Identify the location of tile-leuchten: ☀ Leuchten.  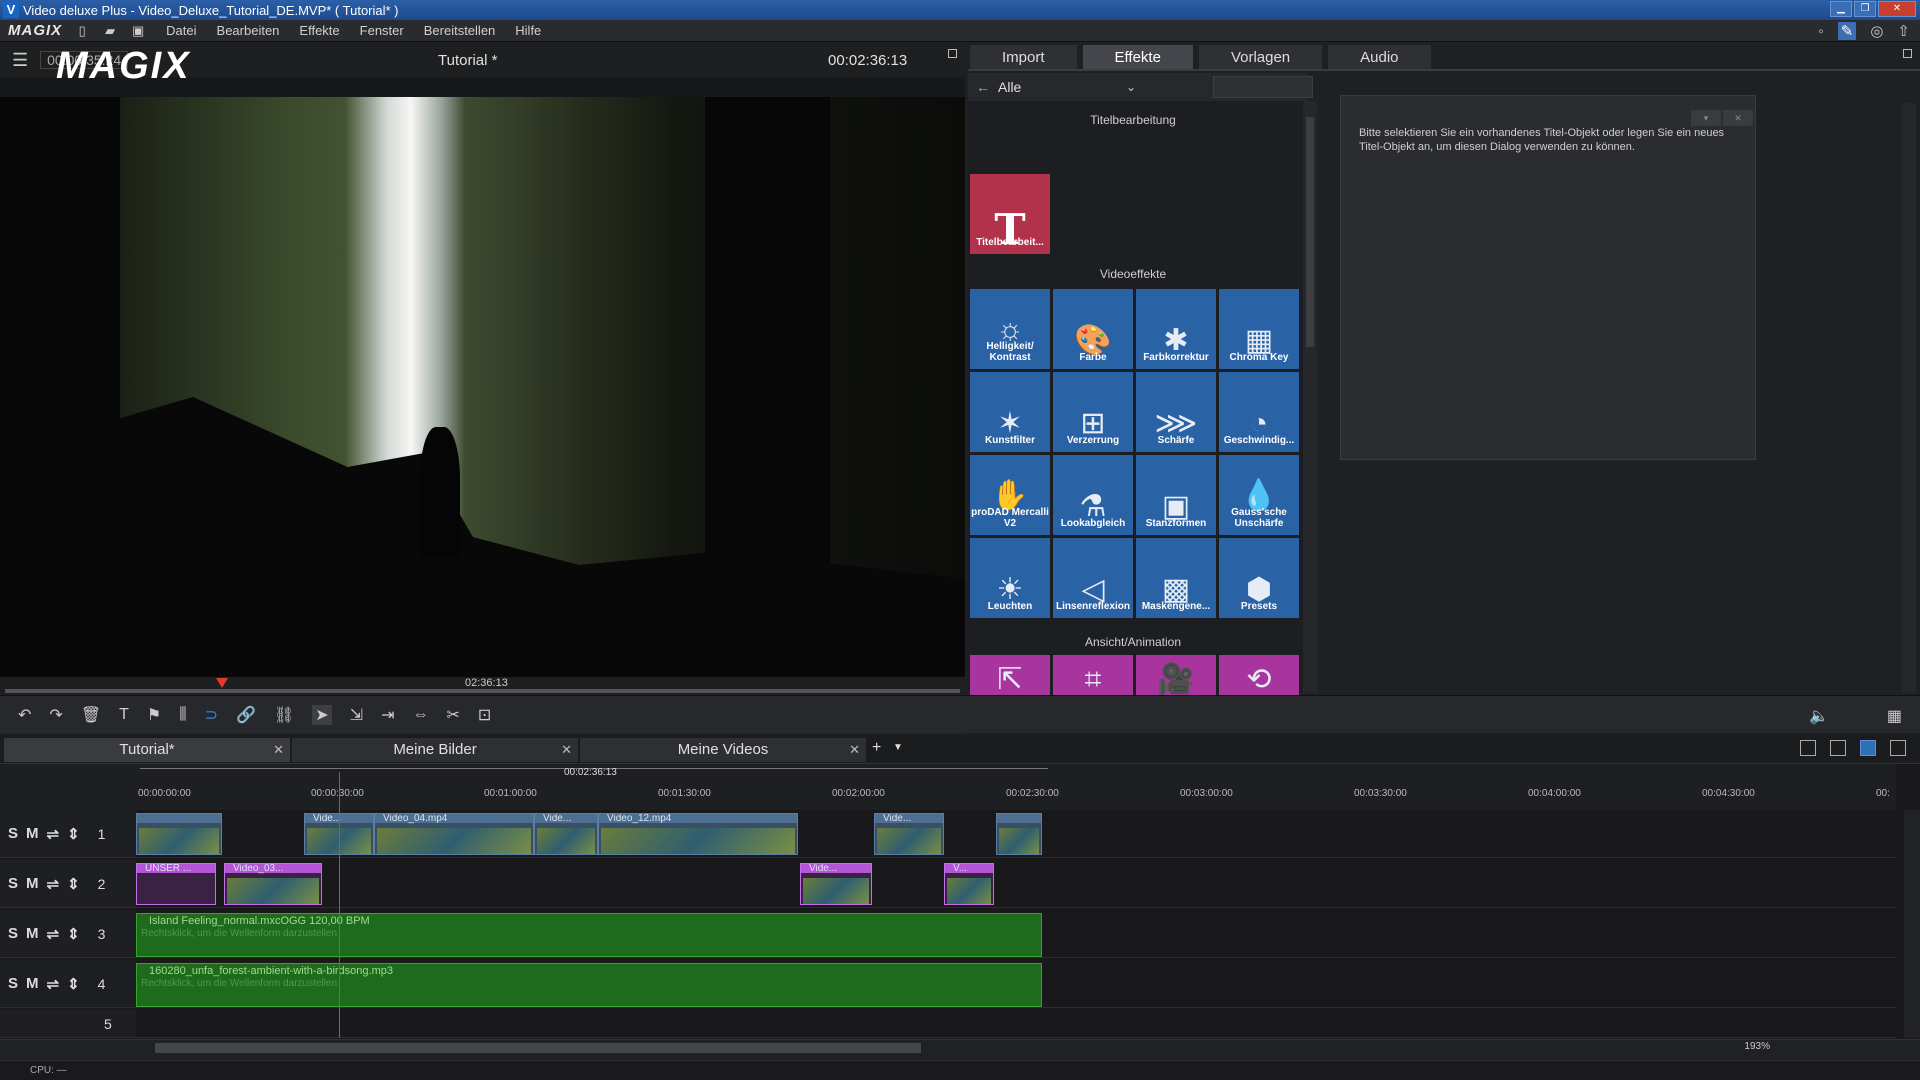
(1010, 578).